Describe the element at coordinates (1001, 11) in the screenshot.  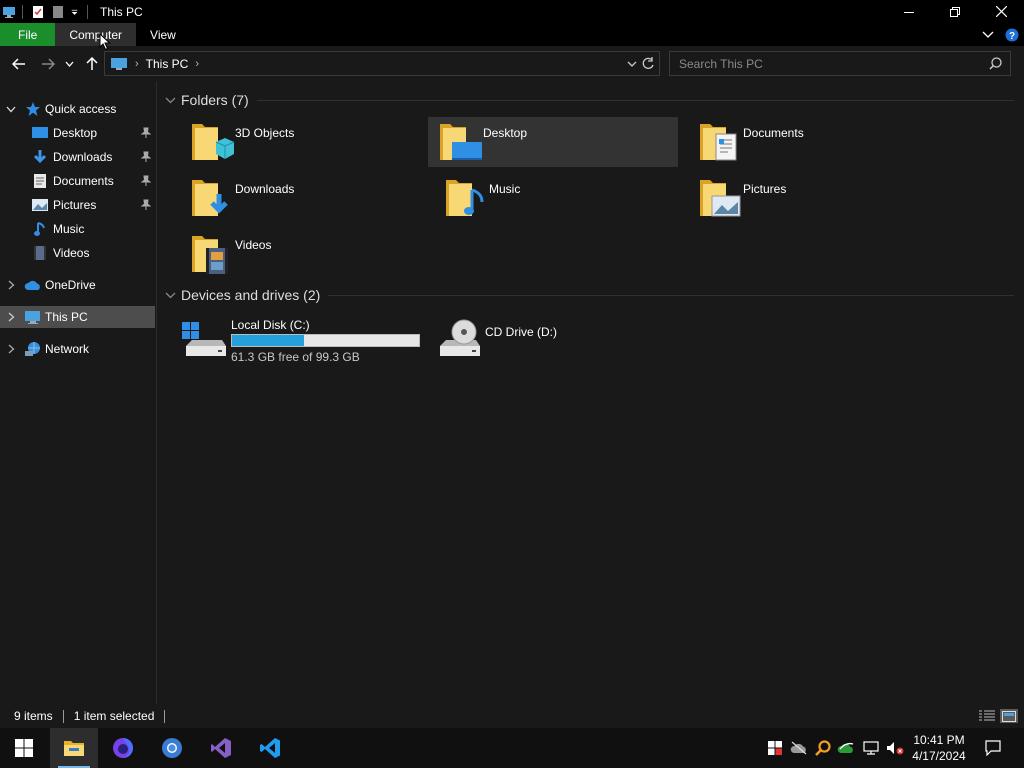
I see `close-button` at that location.